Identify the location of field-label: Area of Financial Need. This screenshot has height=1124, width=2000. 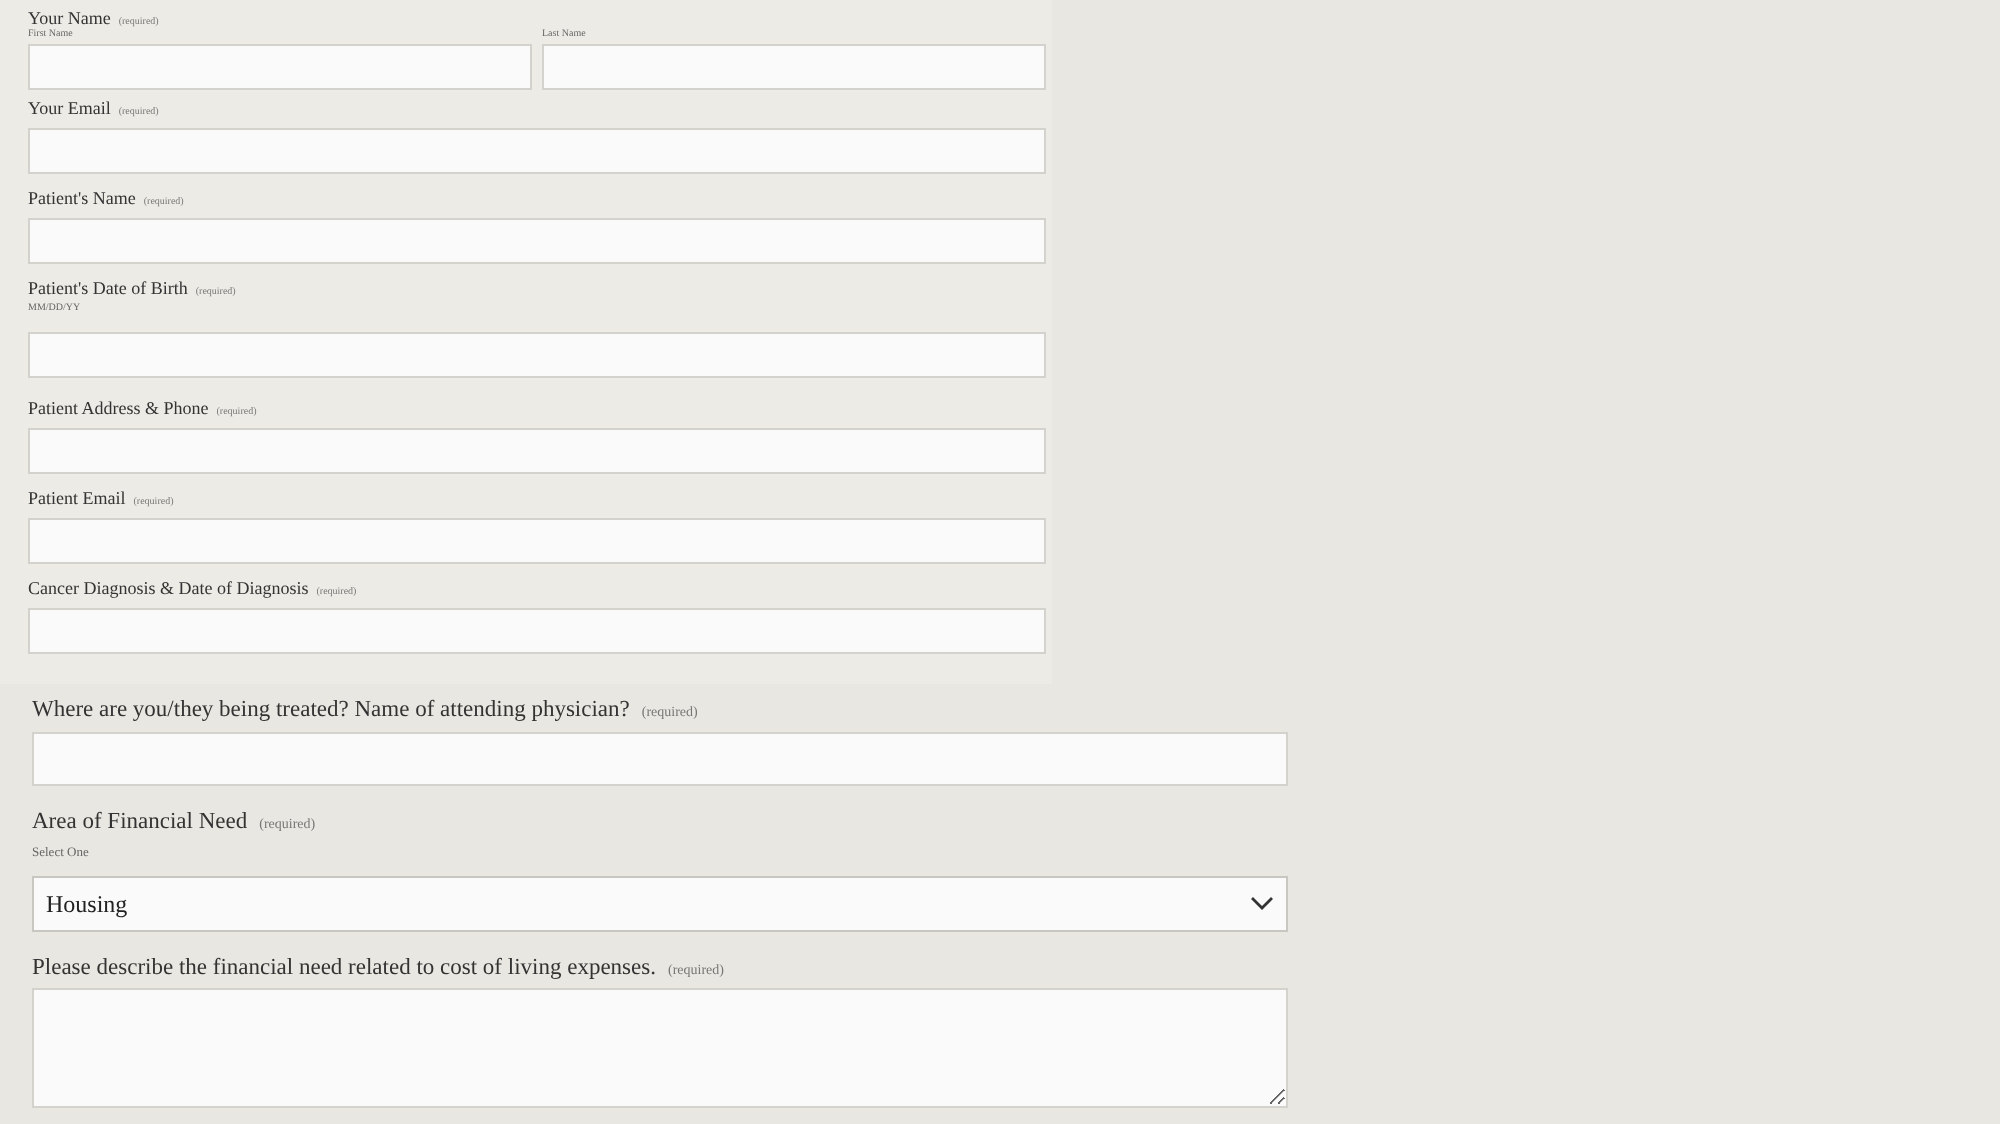
(140, 822).